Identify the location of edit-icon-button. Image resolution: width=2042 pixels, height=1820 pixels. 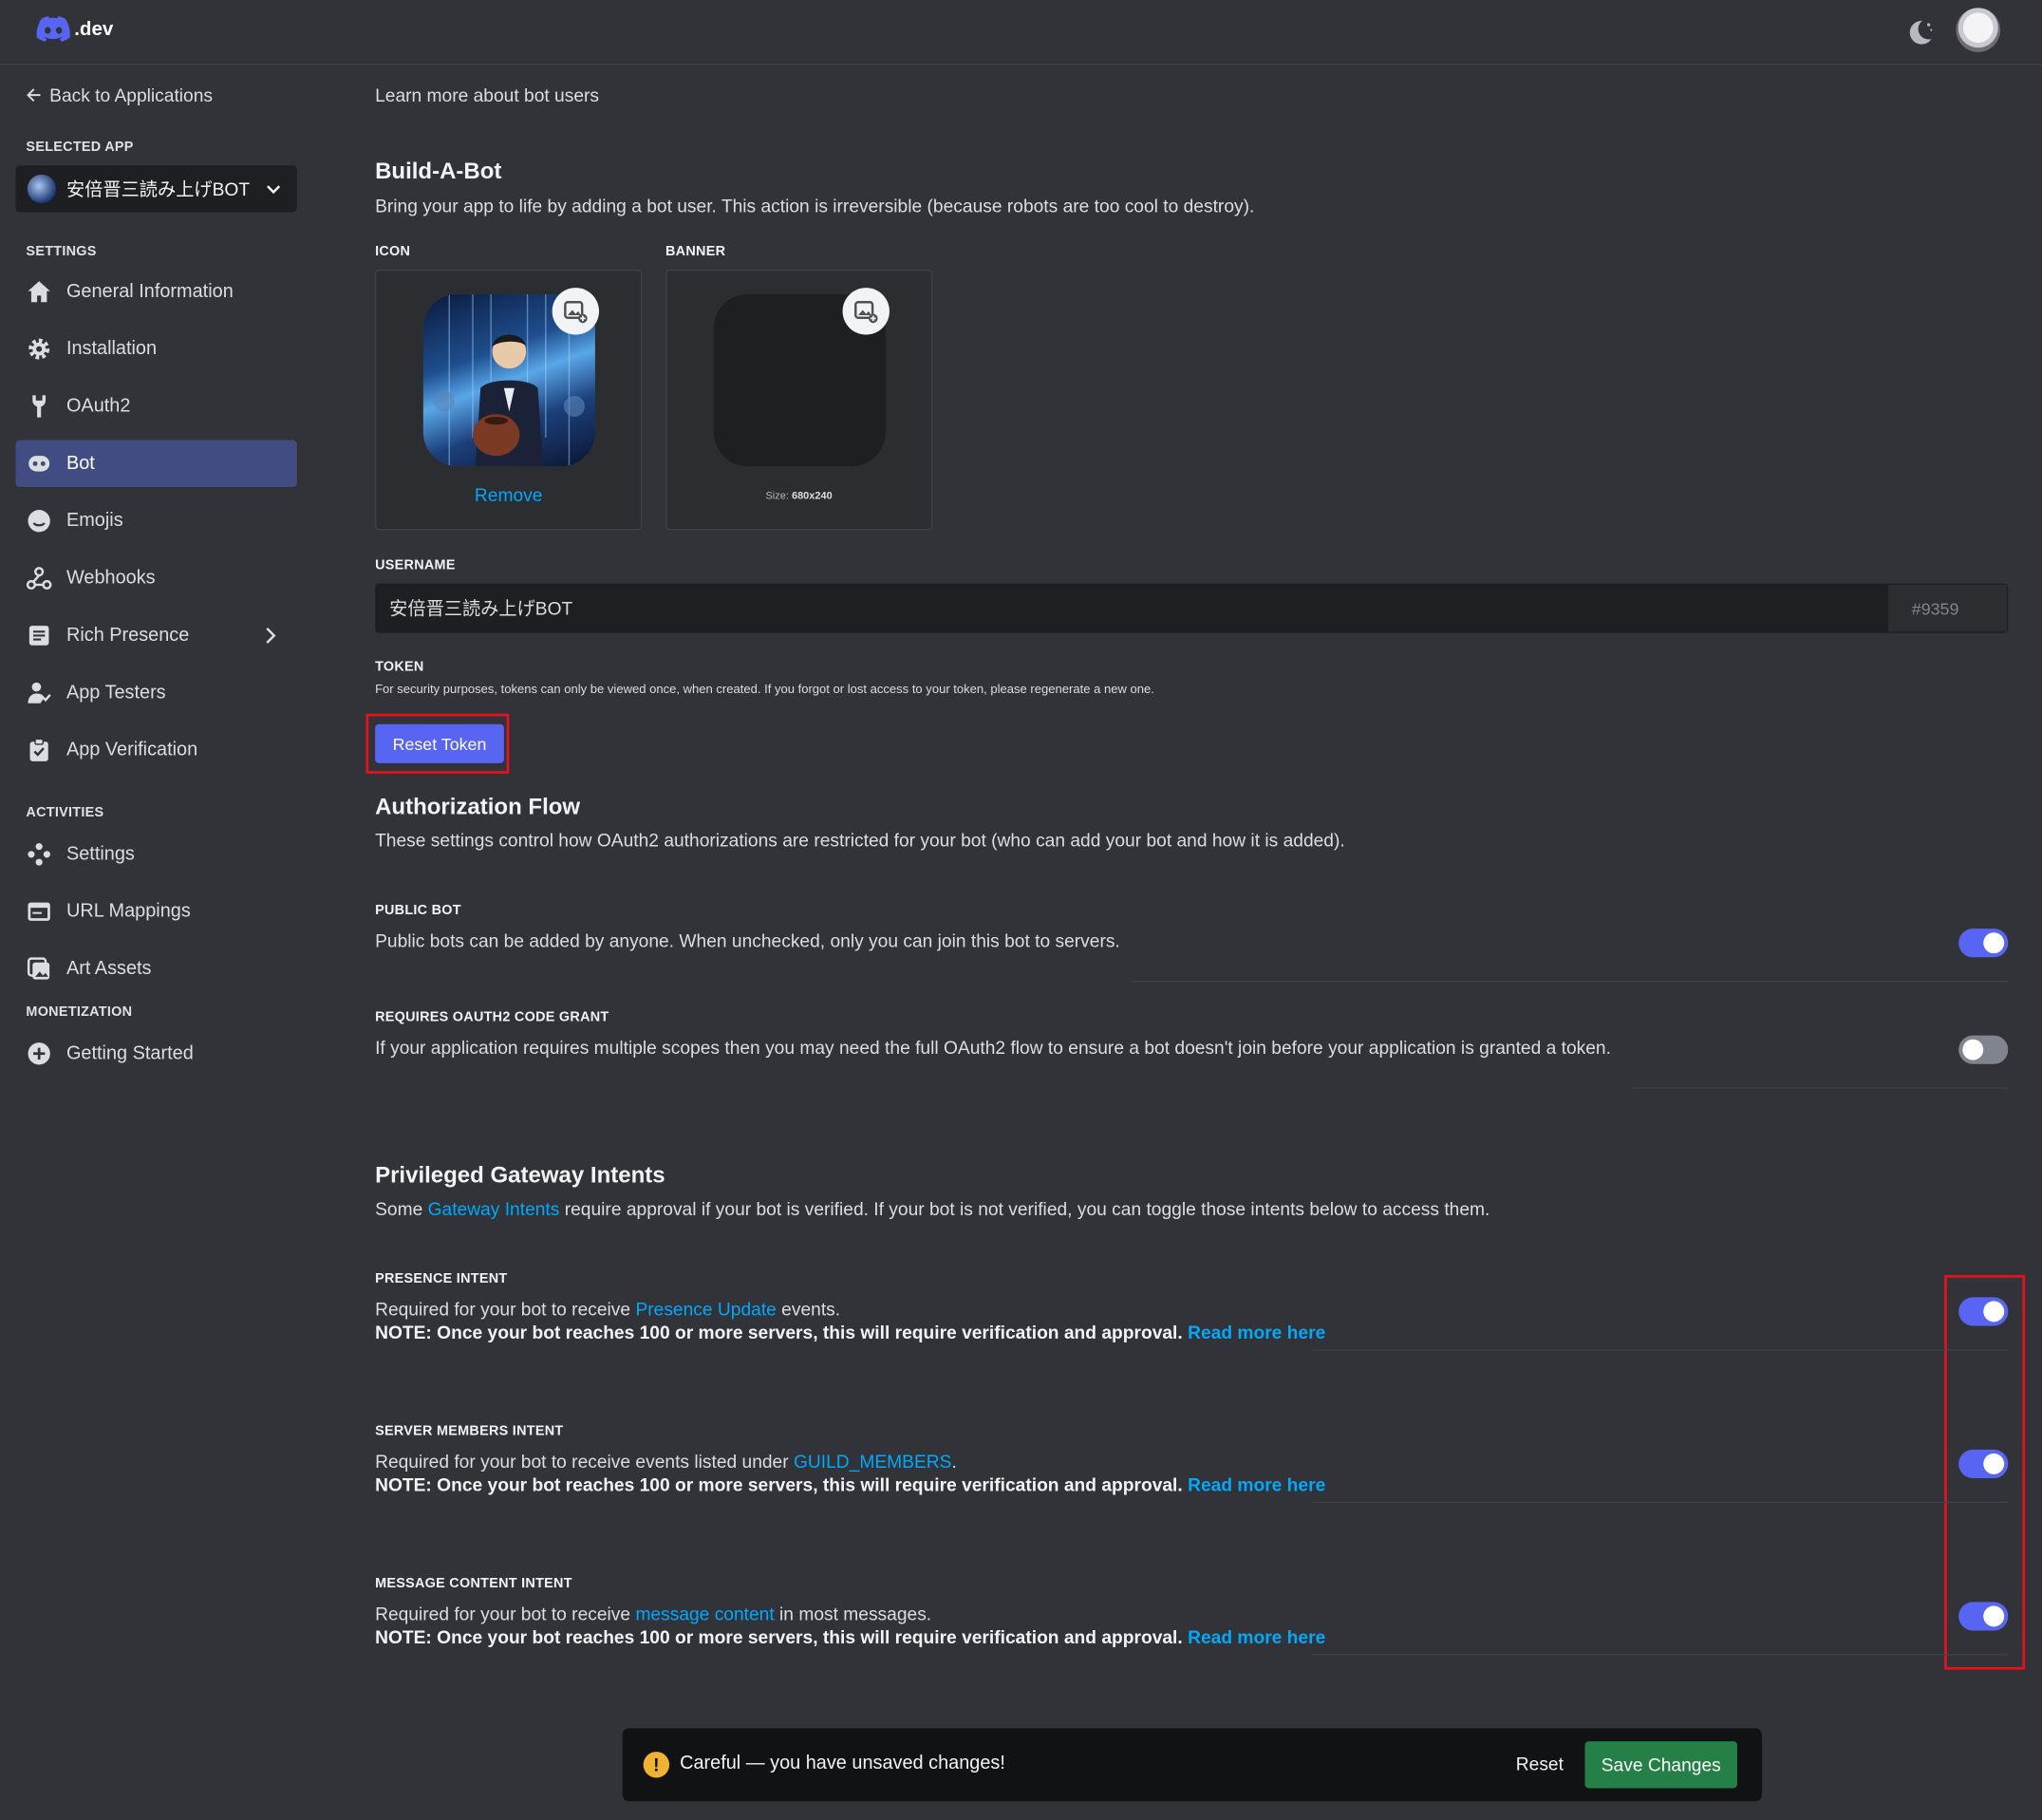
(576, 311).